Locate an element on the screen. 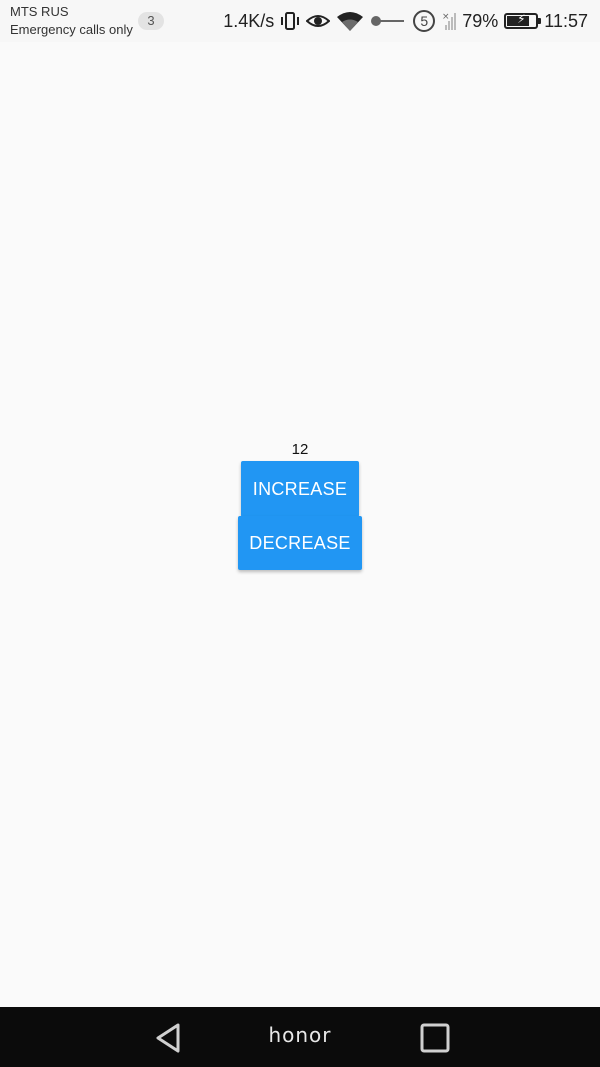 The image size is (600, 1067). charging-bolt-icon: ⚡ is located at coordinates (521, 19).